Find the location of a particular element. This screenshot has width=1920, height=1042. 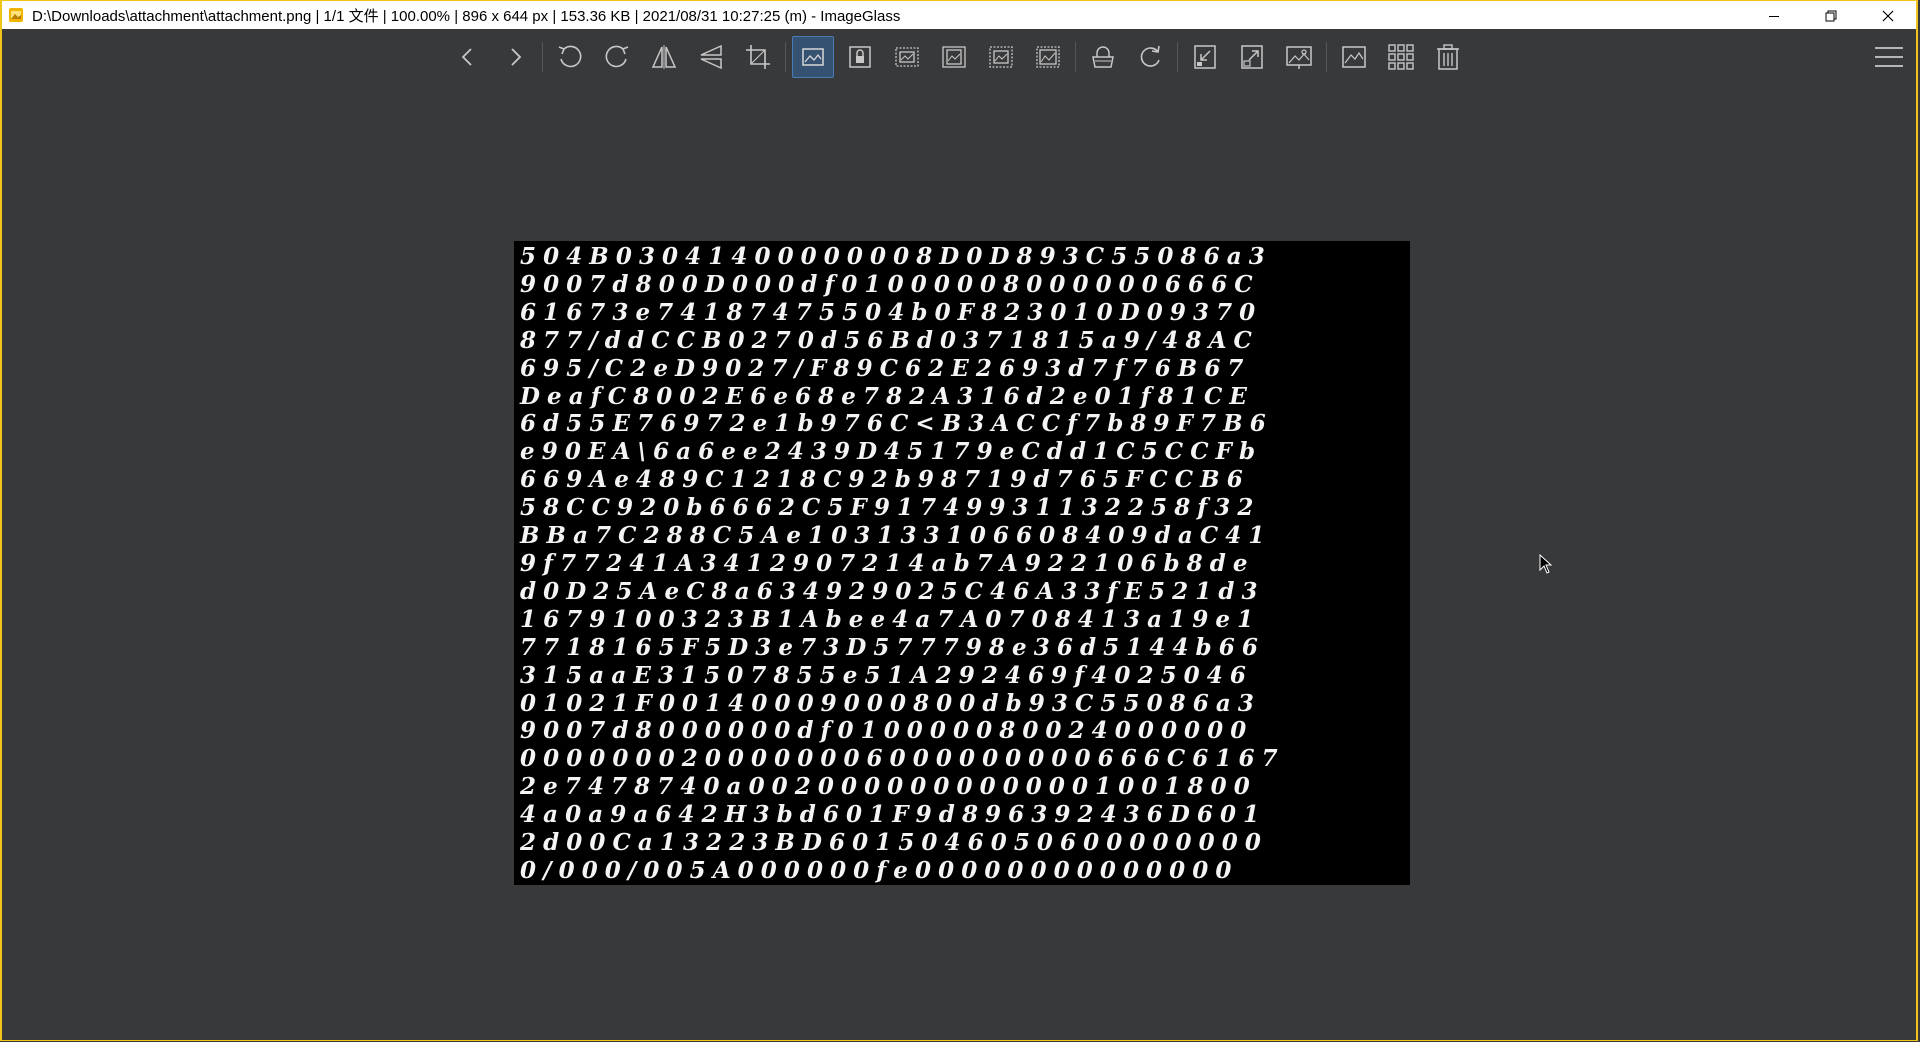

thumbnail-grid-icon is located at coordinates (1401, 57).